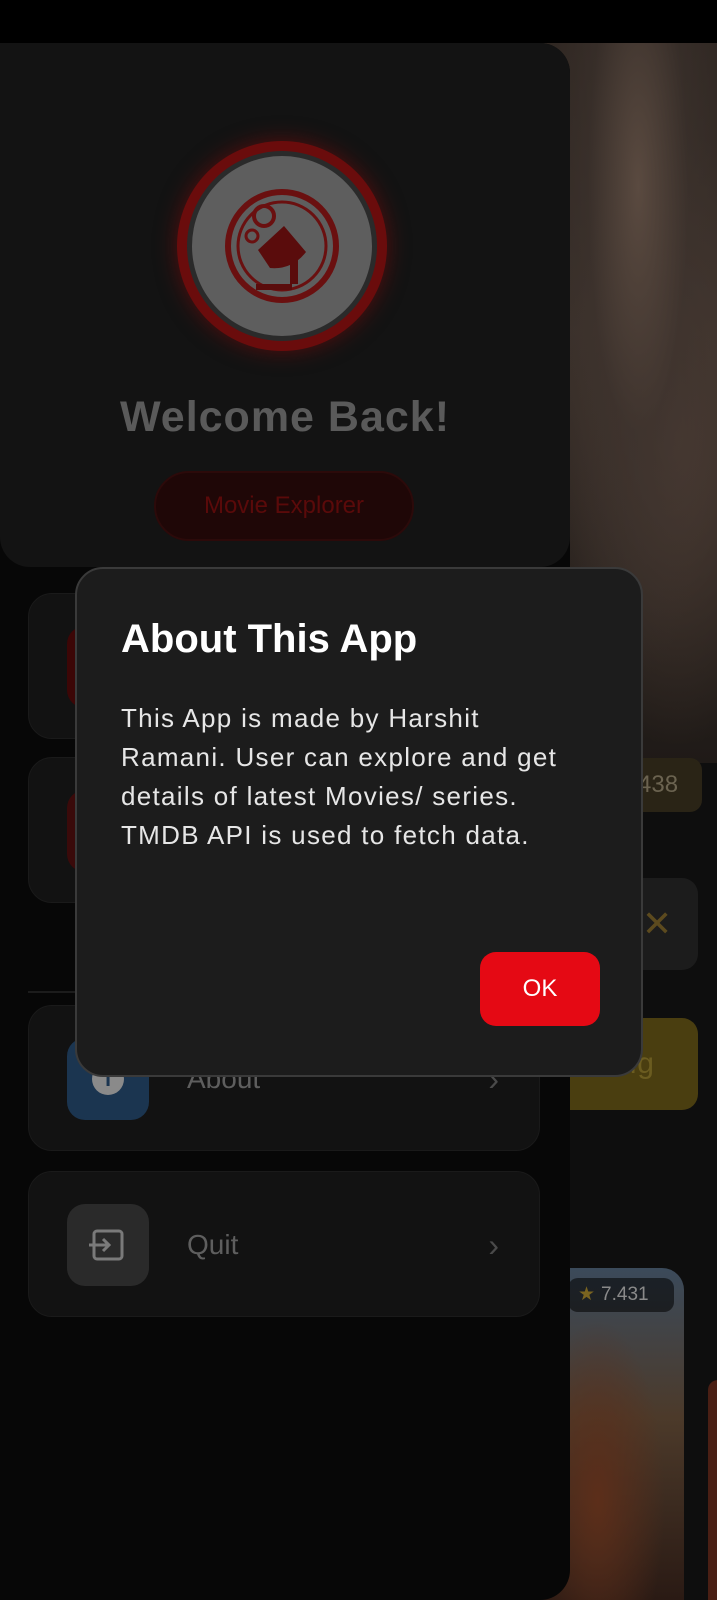  Describe the element at coordinates (108, 1245) in the screenshot. I see `exit-icon` at that location.